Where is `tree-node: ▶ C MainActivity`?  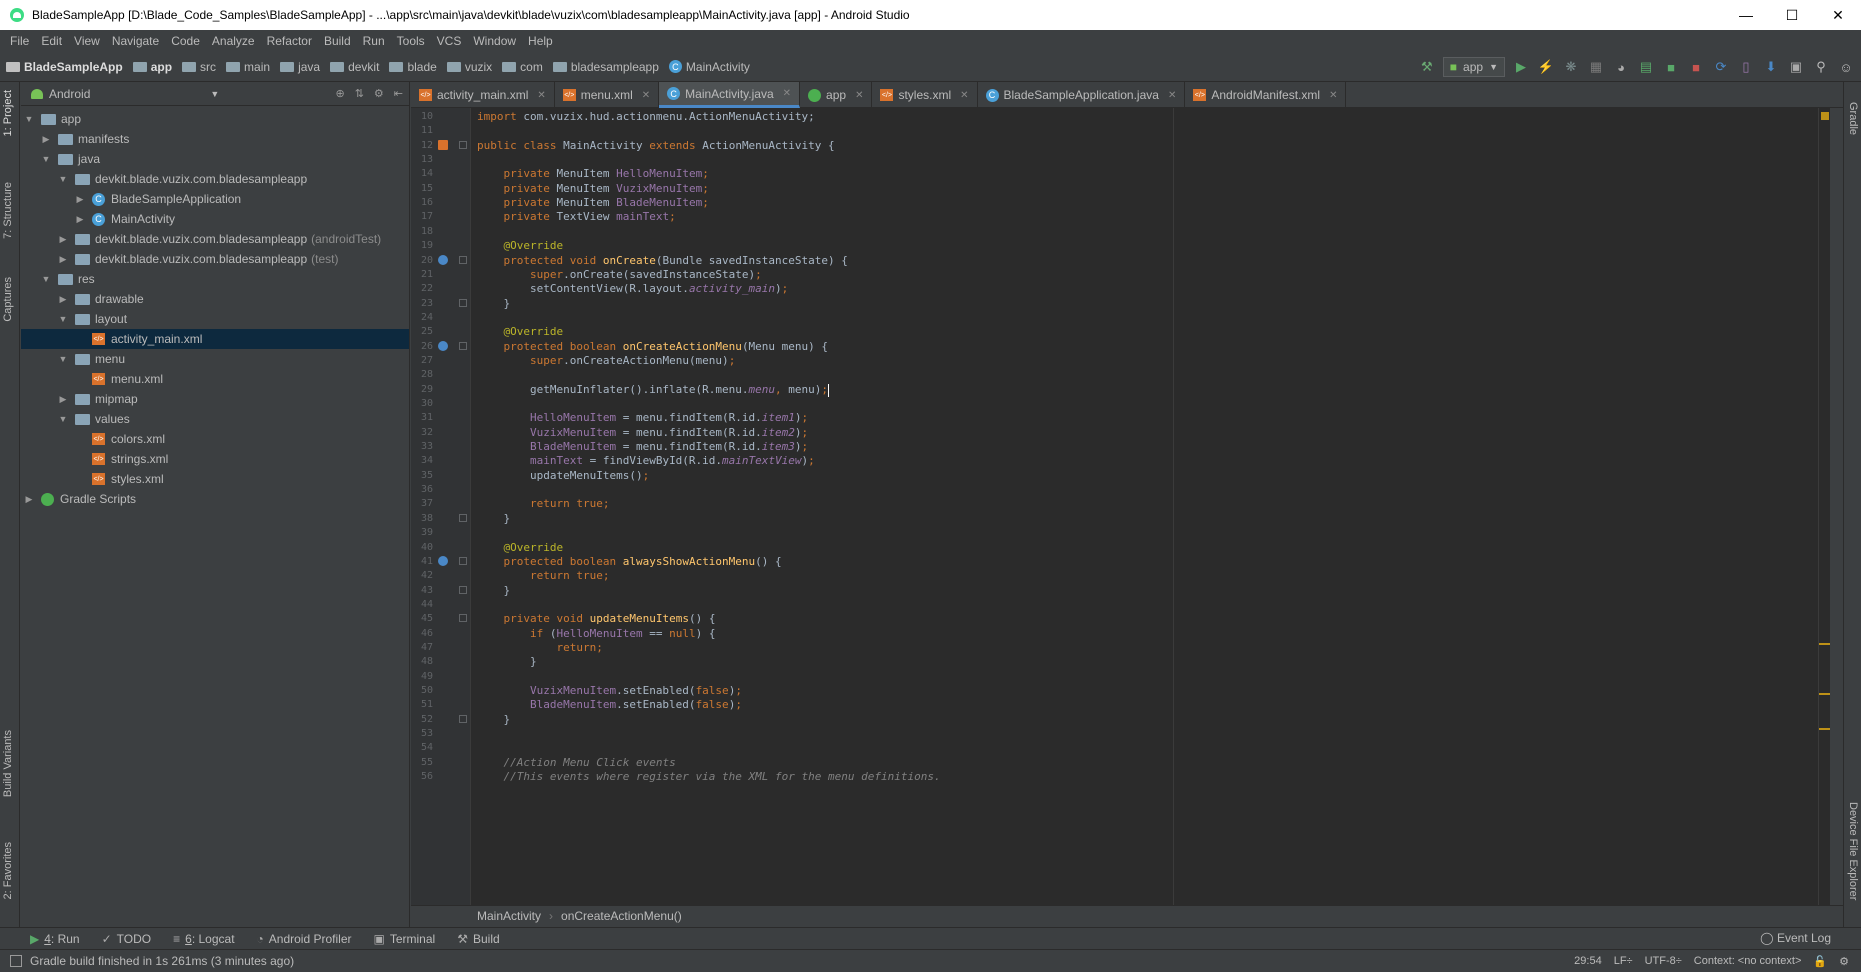
tree-node: ▶ C MainActivity is located at coordinates (215, 219).